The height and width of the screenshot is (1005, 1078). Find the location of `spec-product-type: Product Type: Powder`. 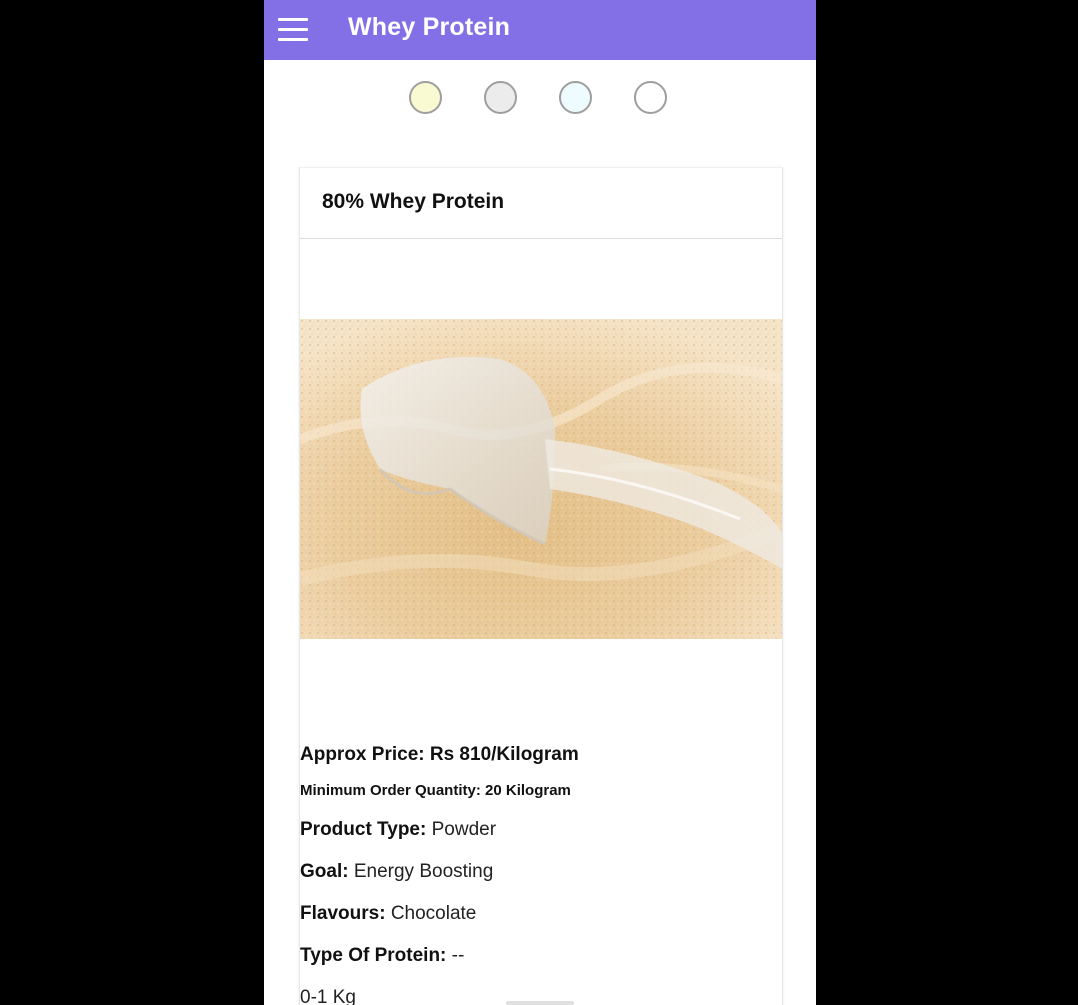

spec-product-type: Product Type: Powder is located at coordinates (398, 830).